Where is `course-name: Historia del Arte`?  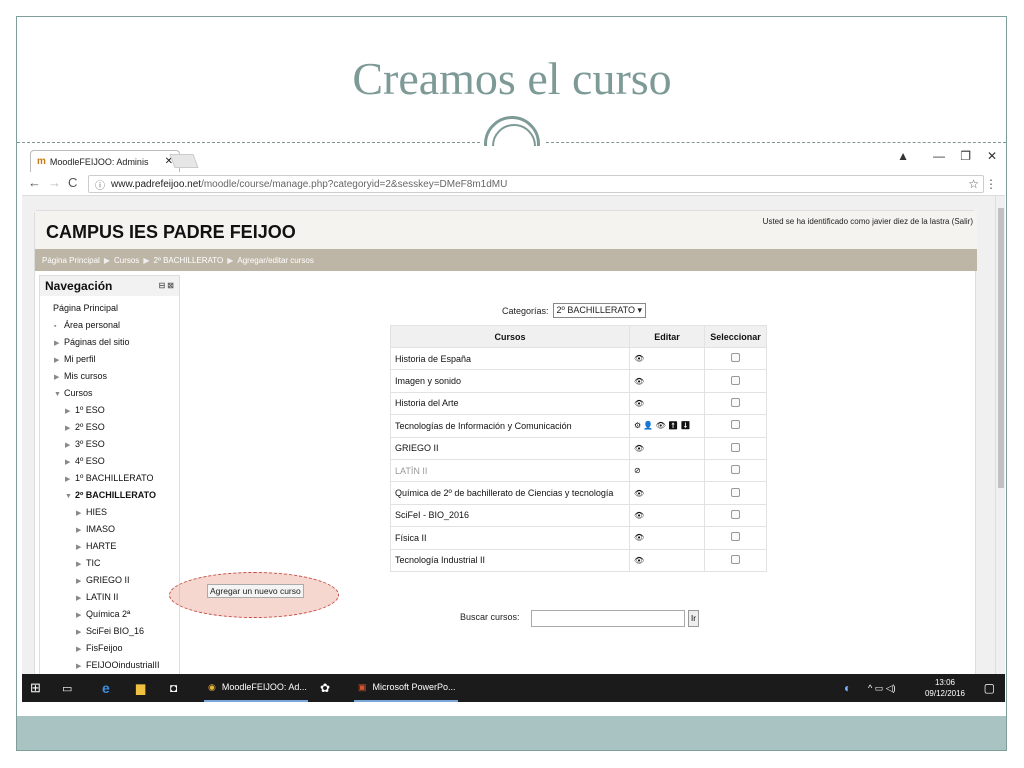 course-name: Historia del Arte is located at coordinates (510, 403).